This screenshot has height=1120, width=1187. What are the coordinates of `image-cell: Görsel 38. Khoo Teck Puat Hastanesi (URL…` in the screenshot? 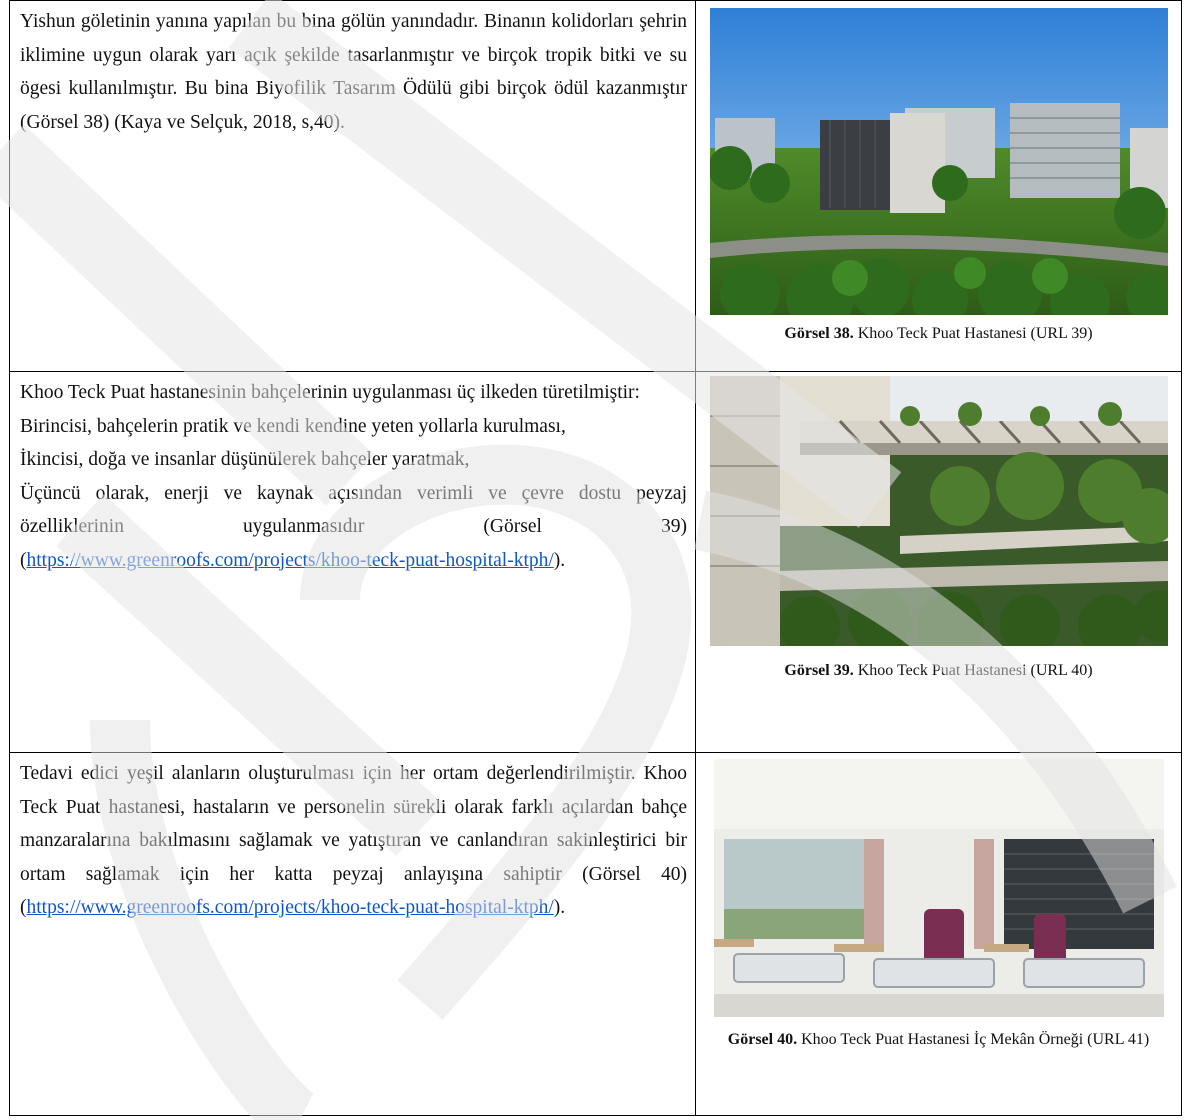 It's located at (938, 186).